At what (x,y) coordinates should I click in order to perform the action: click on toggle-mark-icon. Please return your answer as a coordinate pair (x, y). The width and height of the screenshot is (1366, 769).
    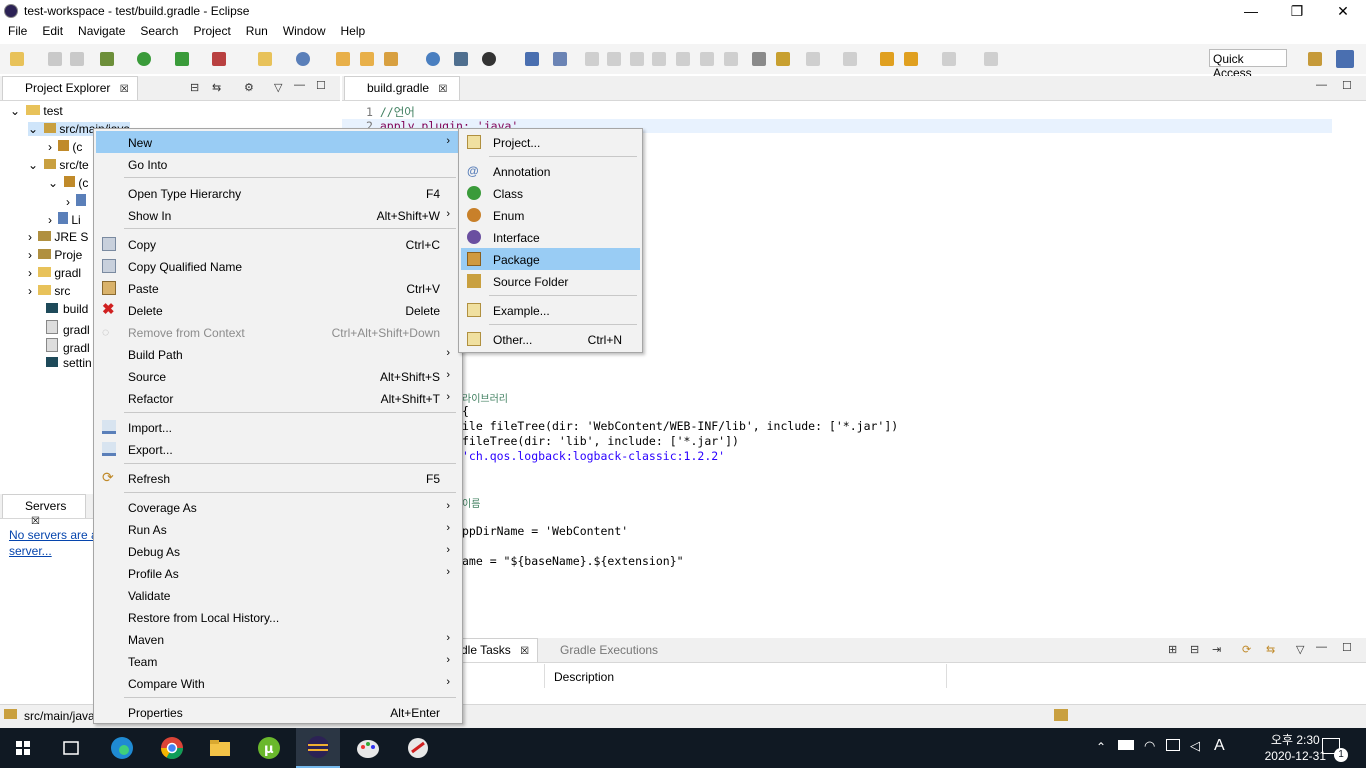
    Looking at the image, I should click on (759, 59).